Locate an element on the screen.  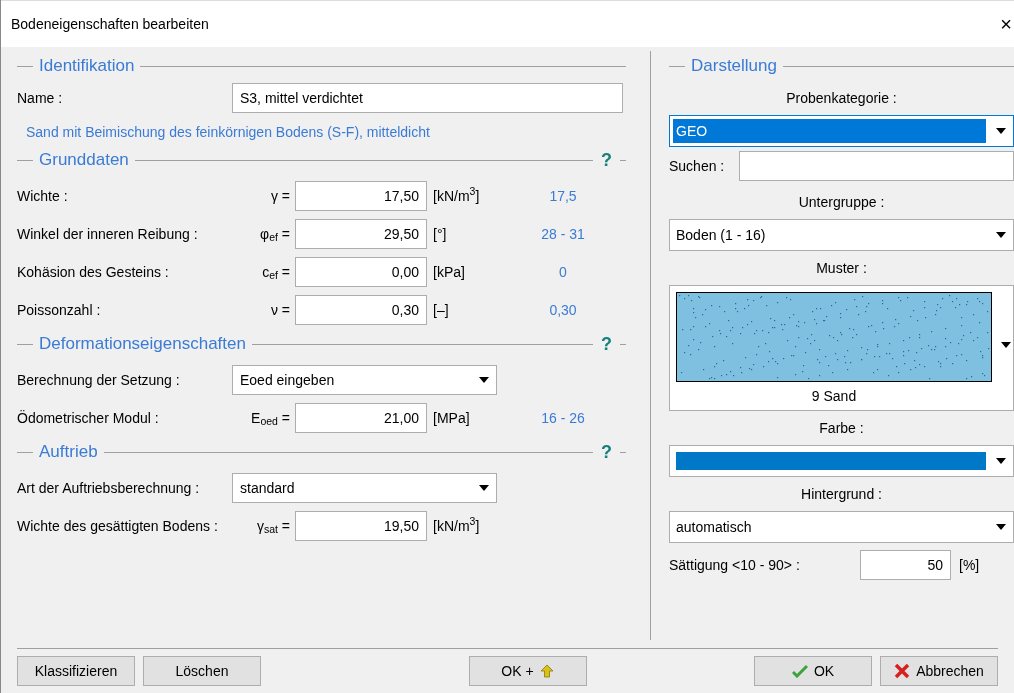
symbol-label: ν = is located at coordinates (280, 310).